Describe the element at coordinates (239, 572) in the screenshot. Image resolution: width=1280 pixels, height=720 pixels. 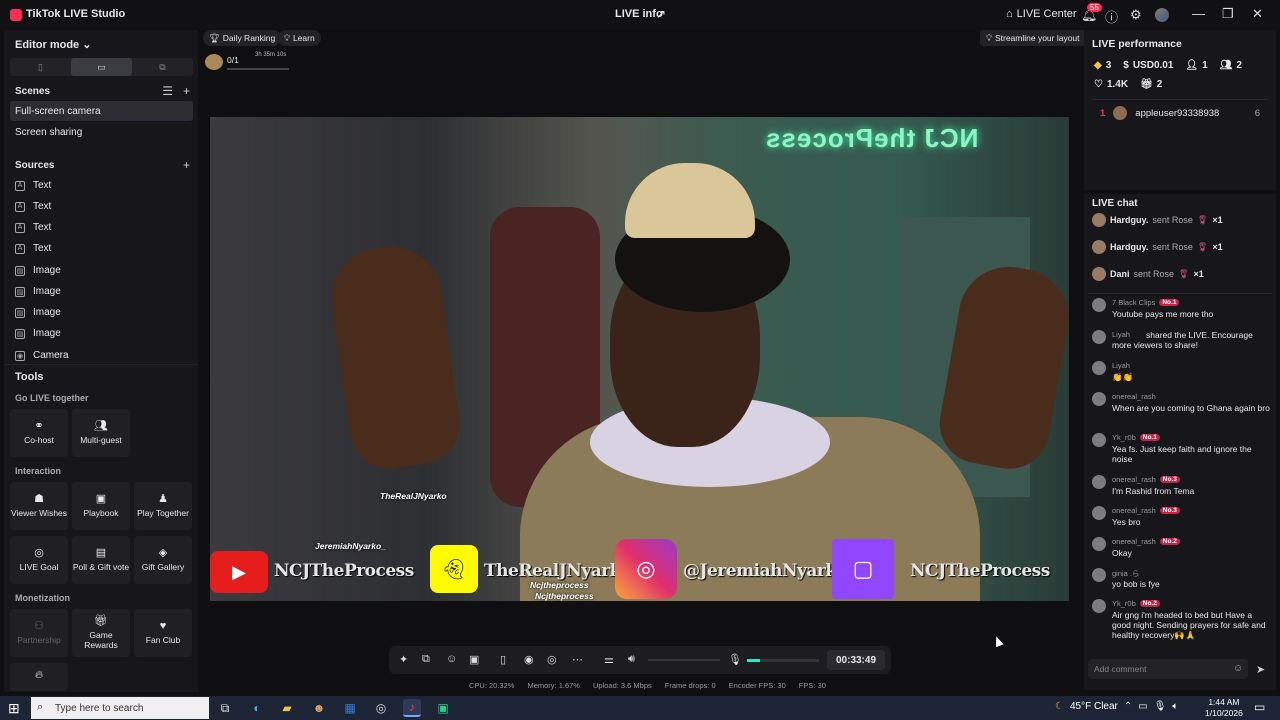
I see `youtube-icon: ▶` at that location.